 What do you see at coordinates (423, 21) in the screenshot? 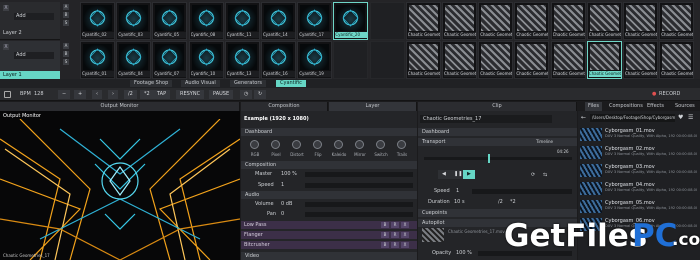
I see `clip-slot: Chaotic Geometric` at bounding box center [423, 21].